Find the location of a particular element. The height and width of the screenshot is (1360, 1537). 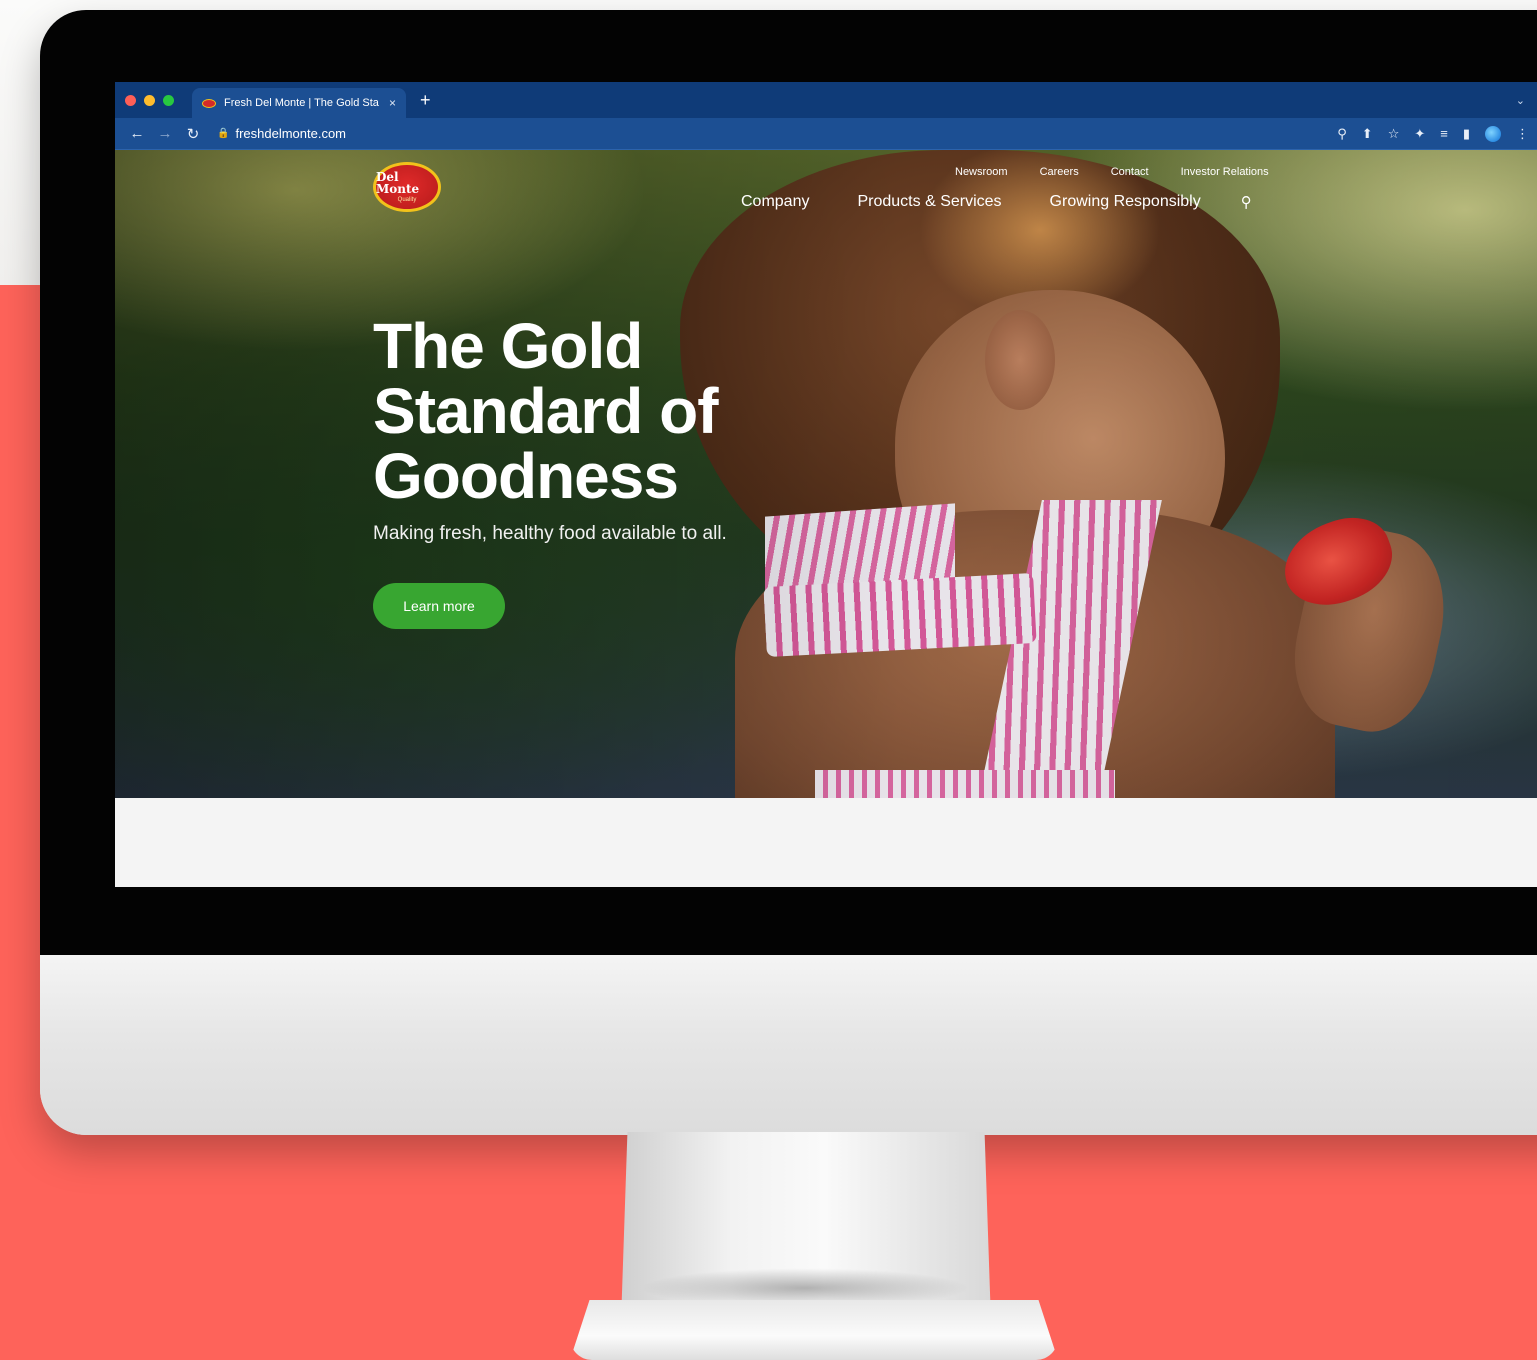

close-window-button is located at coordinates (130, 100).